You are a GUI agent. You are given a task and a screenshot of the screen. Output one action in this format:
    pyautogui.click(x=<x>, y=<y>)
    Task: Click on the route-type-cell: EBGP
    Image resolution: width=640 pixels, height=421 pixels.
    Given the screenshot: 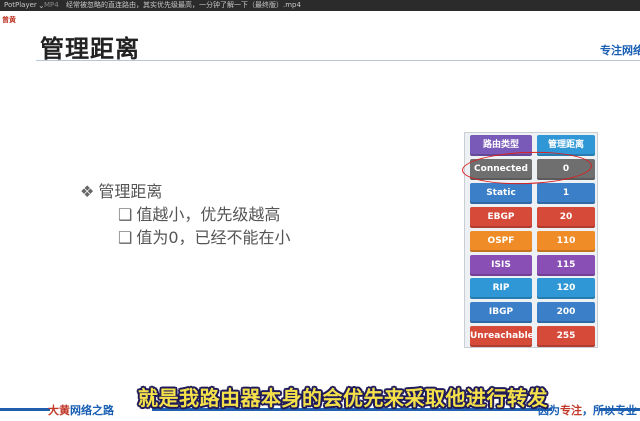 What is the action you would take?
    pyautogui.click(x=501, y=217)
    